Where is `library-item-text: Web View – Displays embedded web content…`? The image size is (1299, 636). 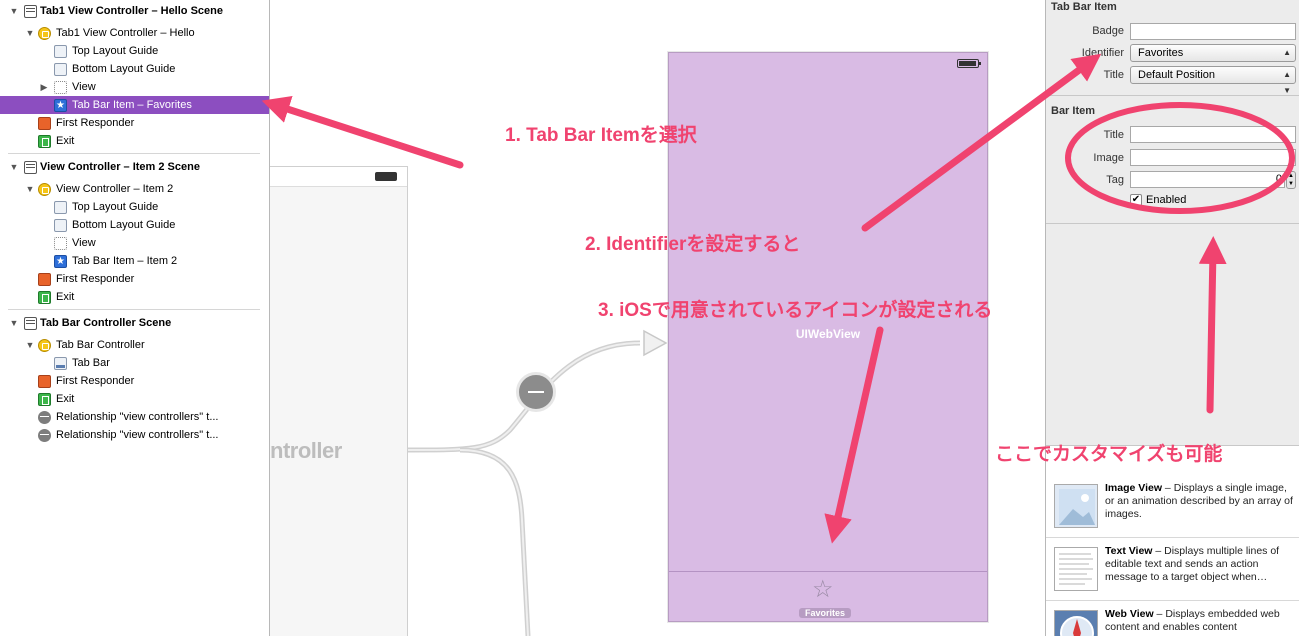
library-item-text: Web View – Displays embedded web content… is located at coordinates (1199, 621).